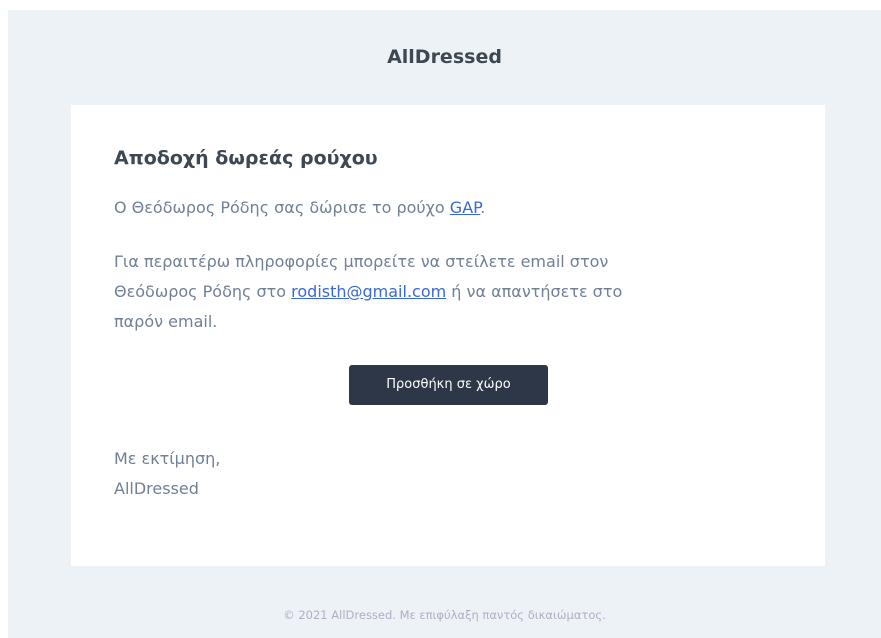  Describe the element at coordinates (534, 291) in the screenshot. I see `contact-line-2-end: ή να απαντήσετε στο` at that location.